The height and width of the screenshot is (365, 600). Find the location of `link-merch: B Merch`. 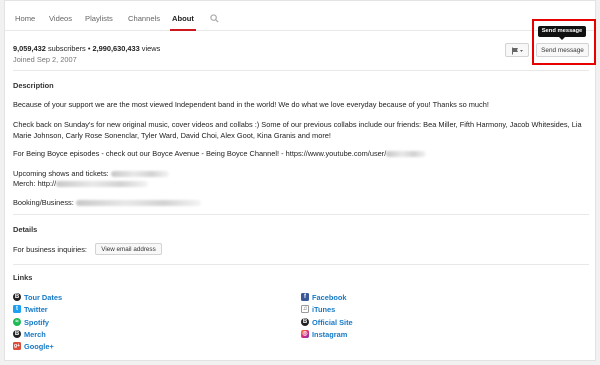

link-merch: B Merch is located at coordinates (29, 334).